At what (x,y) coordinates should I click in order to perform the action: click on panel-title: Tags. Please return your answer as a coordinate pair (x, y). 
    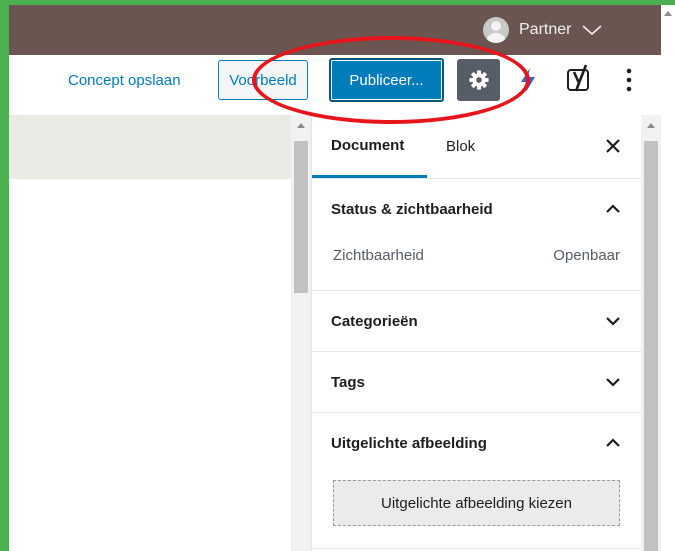
    Looking at the image, I should click on (348, 382).